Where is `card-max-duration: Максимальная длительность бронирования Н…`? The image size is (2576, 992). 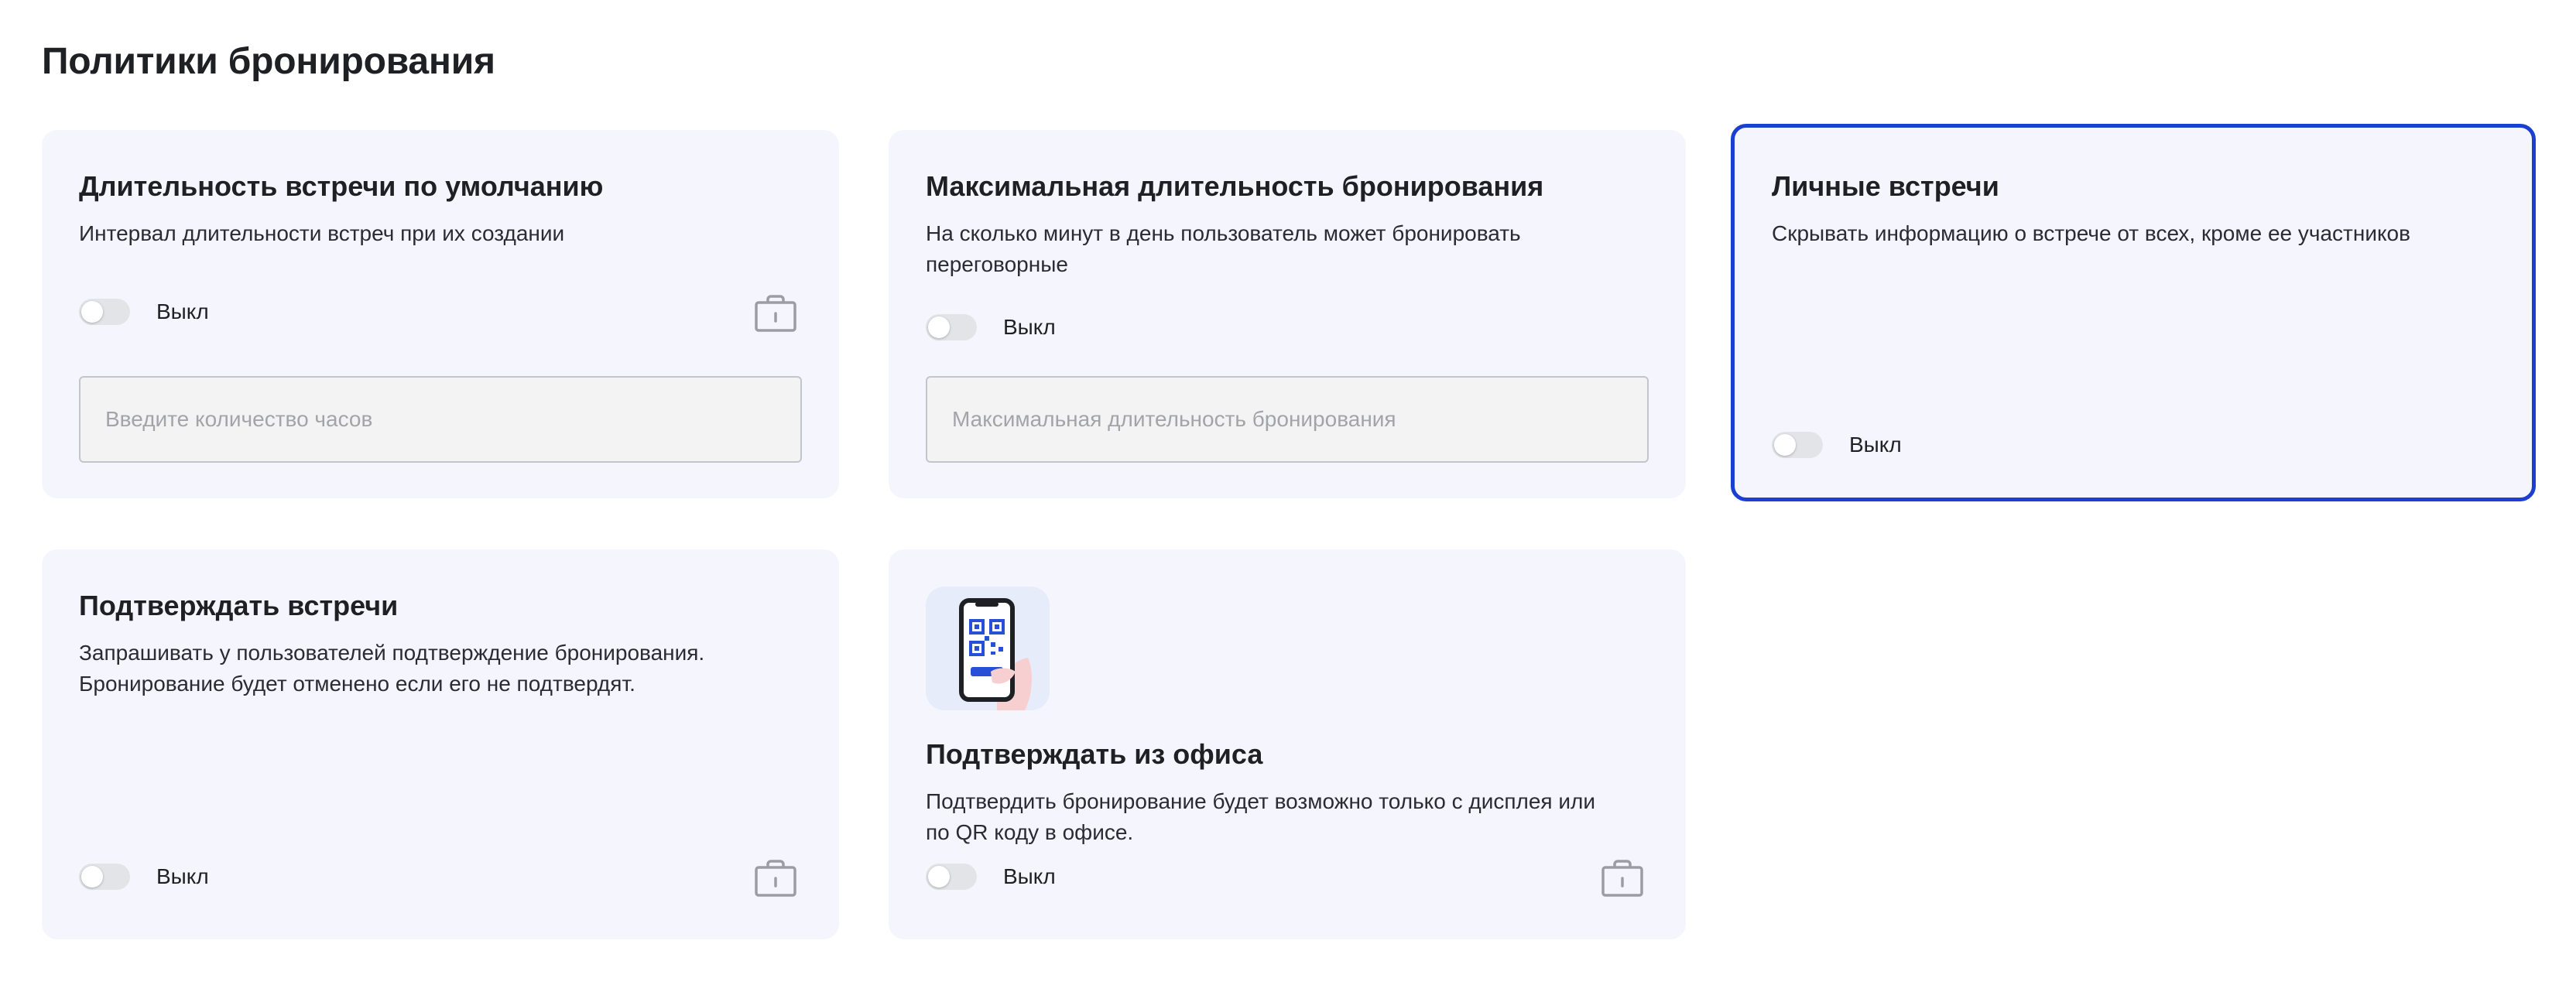
card-max-duration: Максимальная длительность бронирования Н… is located at coordinates (1287, 314).